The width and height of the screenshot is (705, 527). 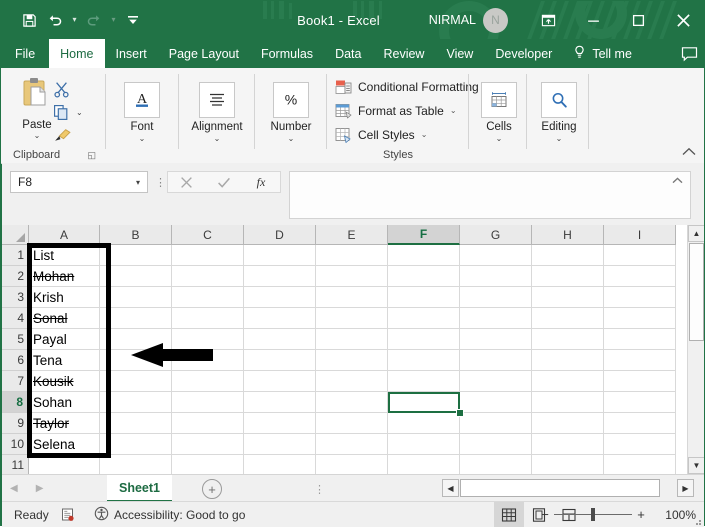 What do you see at coordinates (424, 276) in the screenshot?
I see `cell-f2` at bounding box center [424, 276].